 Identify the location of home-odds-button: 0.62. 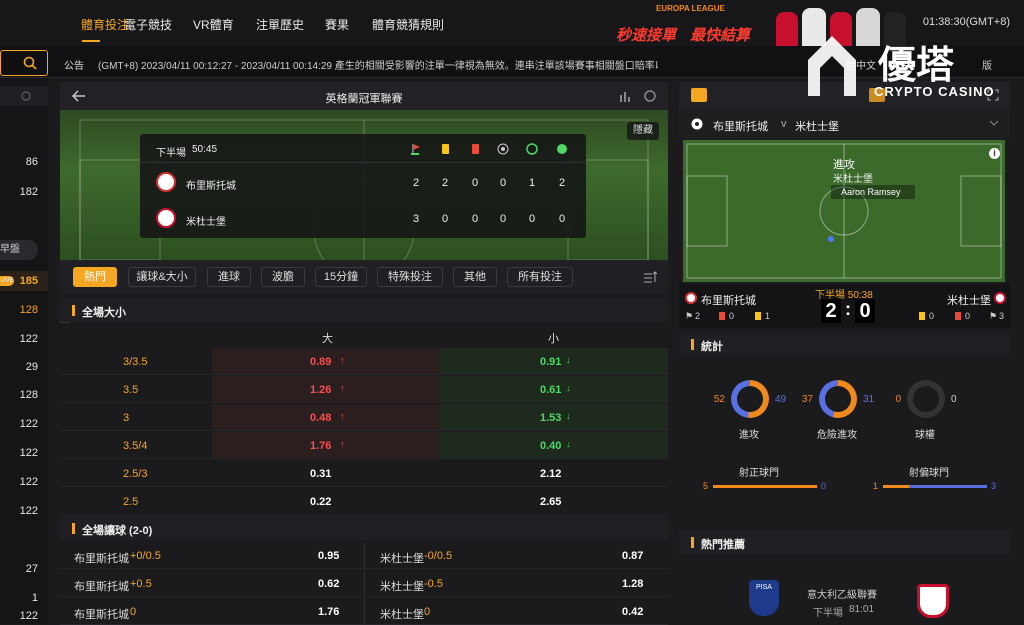
(328, 584).